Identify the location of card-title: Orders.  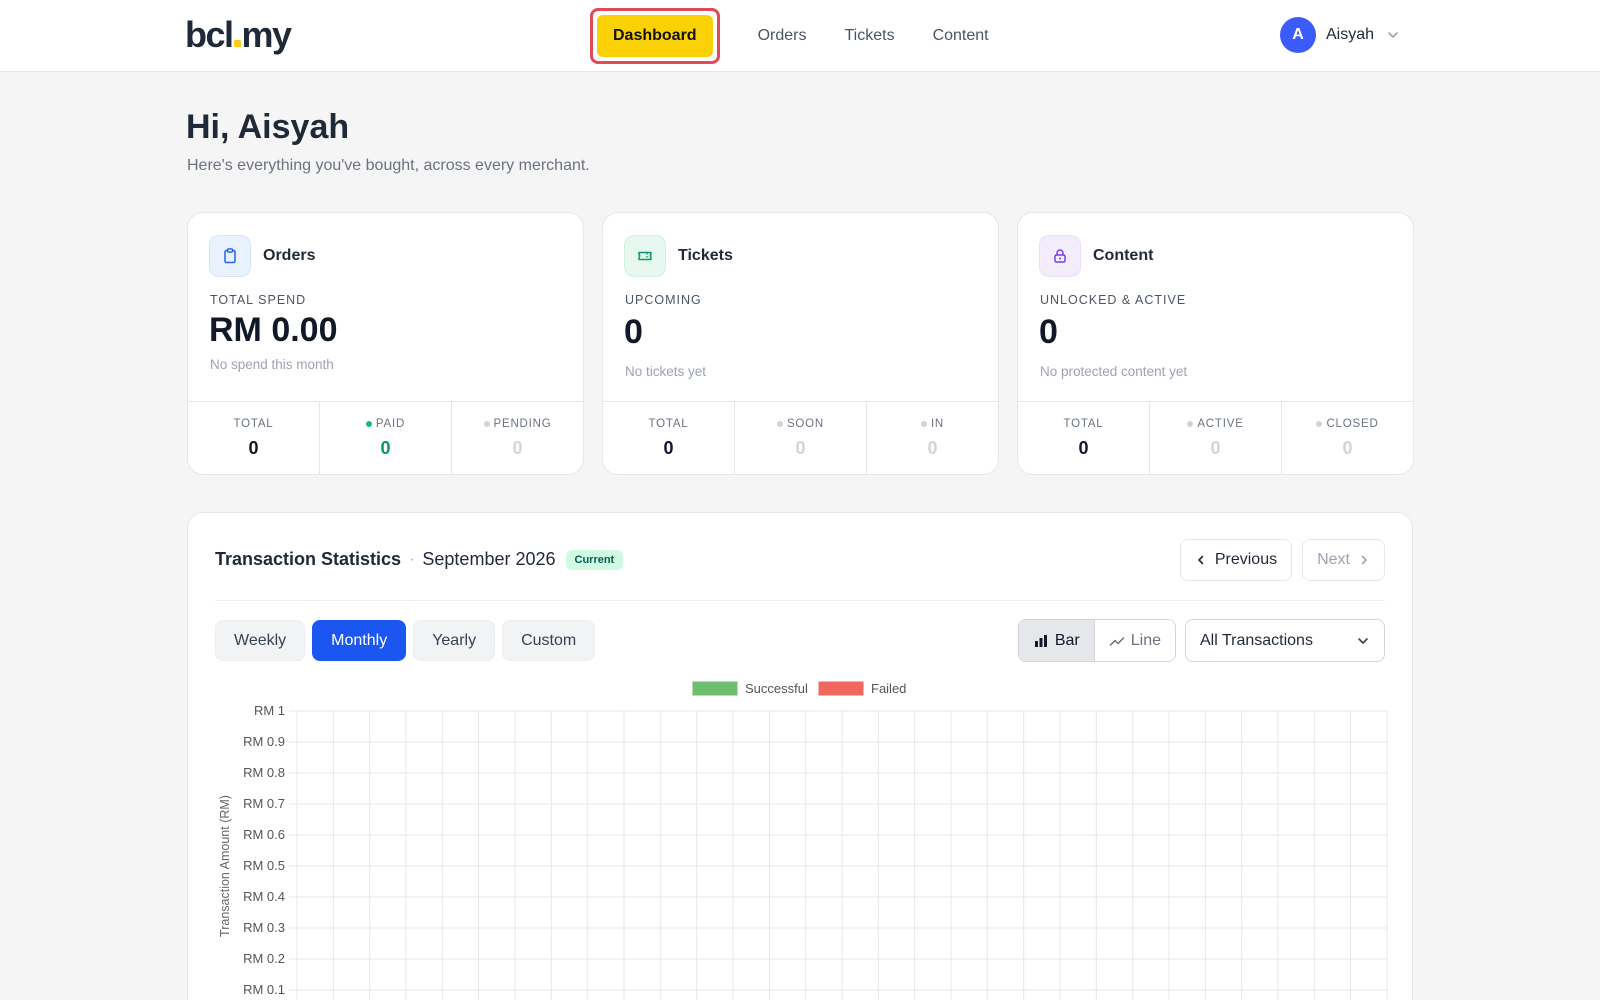
(289, 255).